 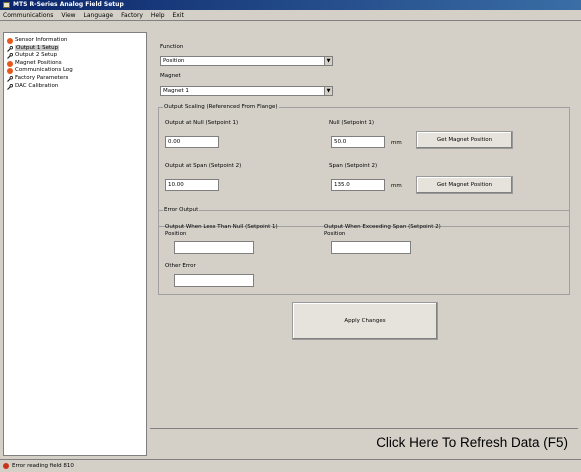 I want to click on magnet-select-value: Magnet 1, so click(x=176, y=91).